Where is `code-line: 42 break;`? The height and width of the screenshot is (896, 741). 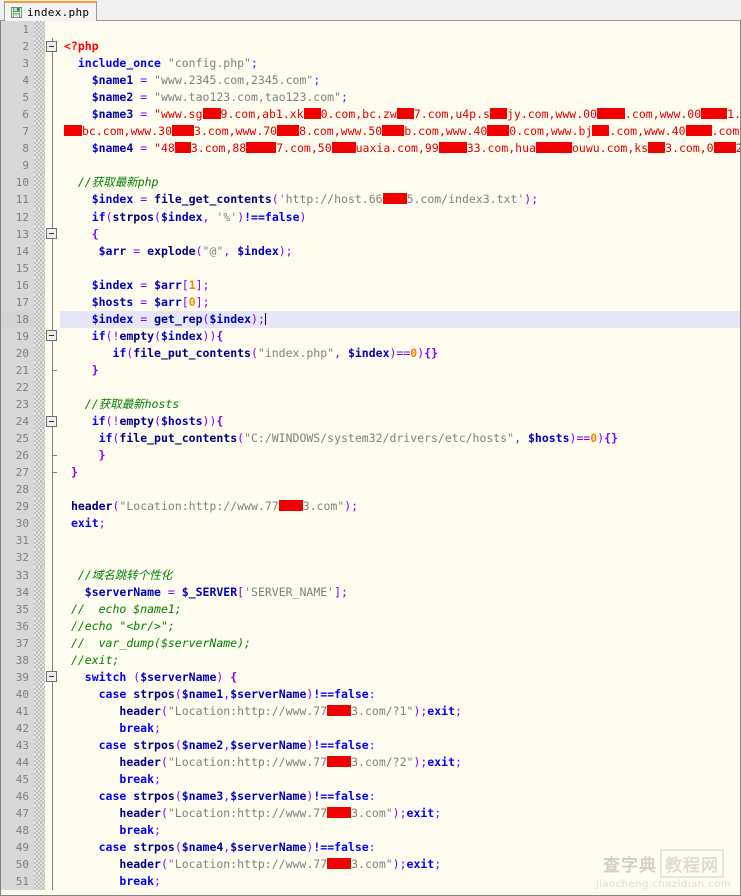 code-line: 42 break; is located at coordinates (370, 728).